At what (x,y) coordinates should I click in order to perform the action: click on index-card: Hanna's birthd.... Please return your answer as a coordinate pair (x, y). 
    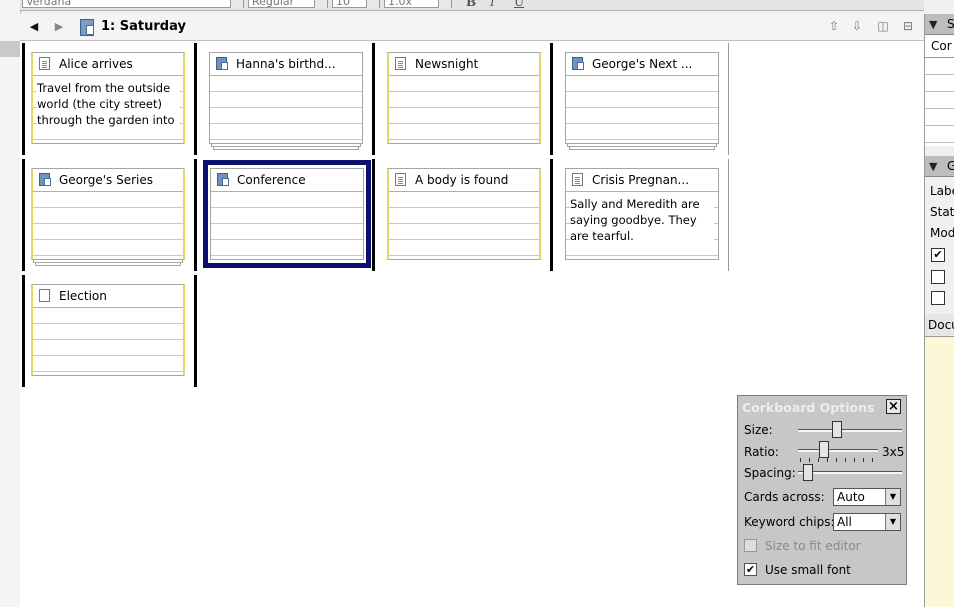
    Looking at the image, I should click on (286, 98).